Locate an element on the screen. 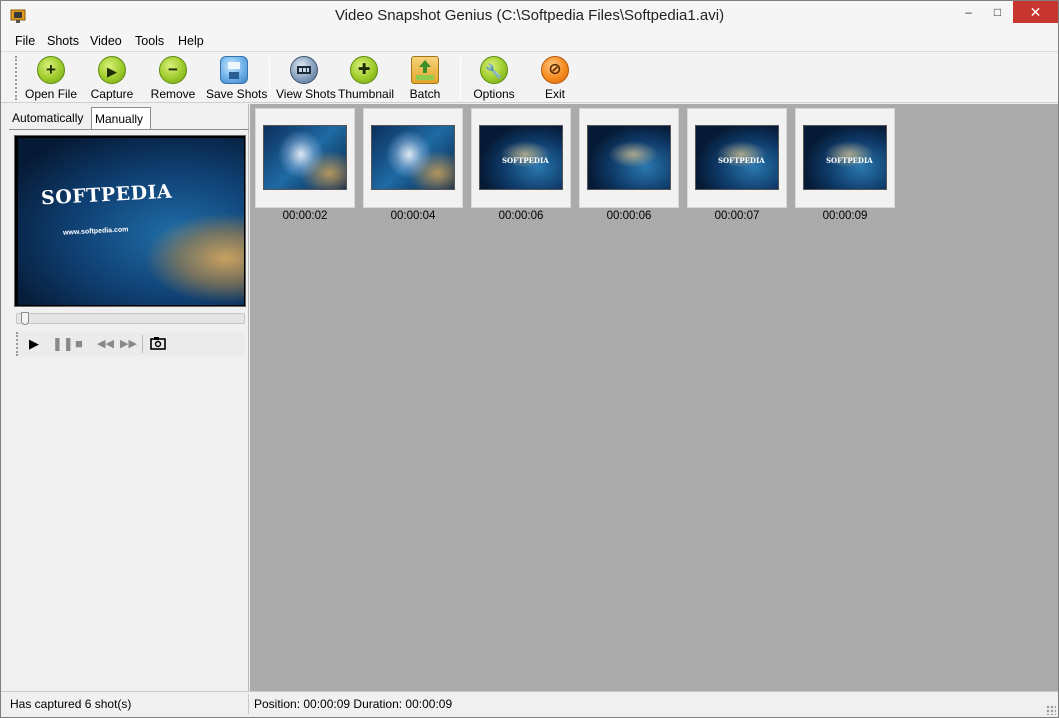  shot-time: 00:00:09 is located at coordinates (845, 216).